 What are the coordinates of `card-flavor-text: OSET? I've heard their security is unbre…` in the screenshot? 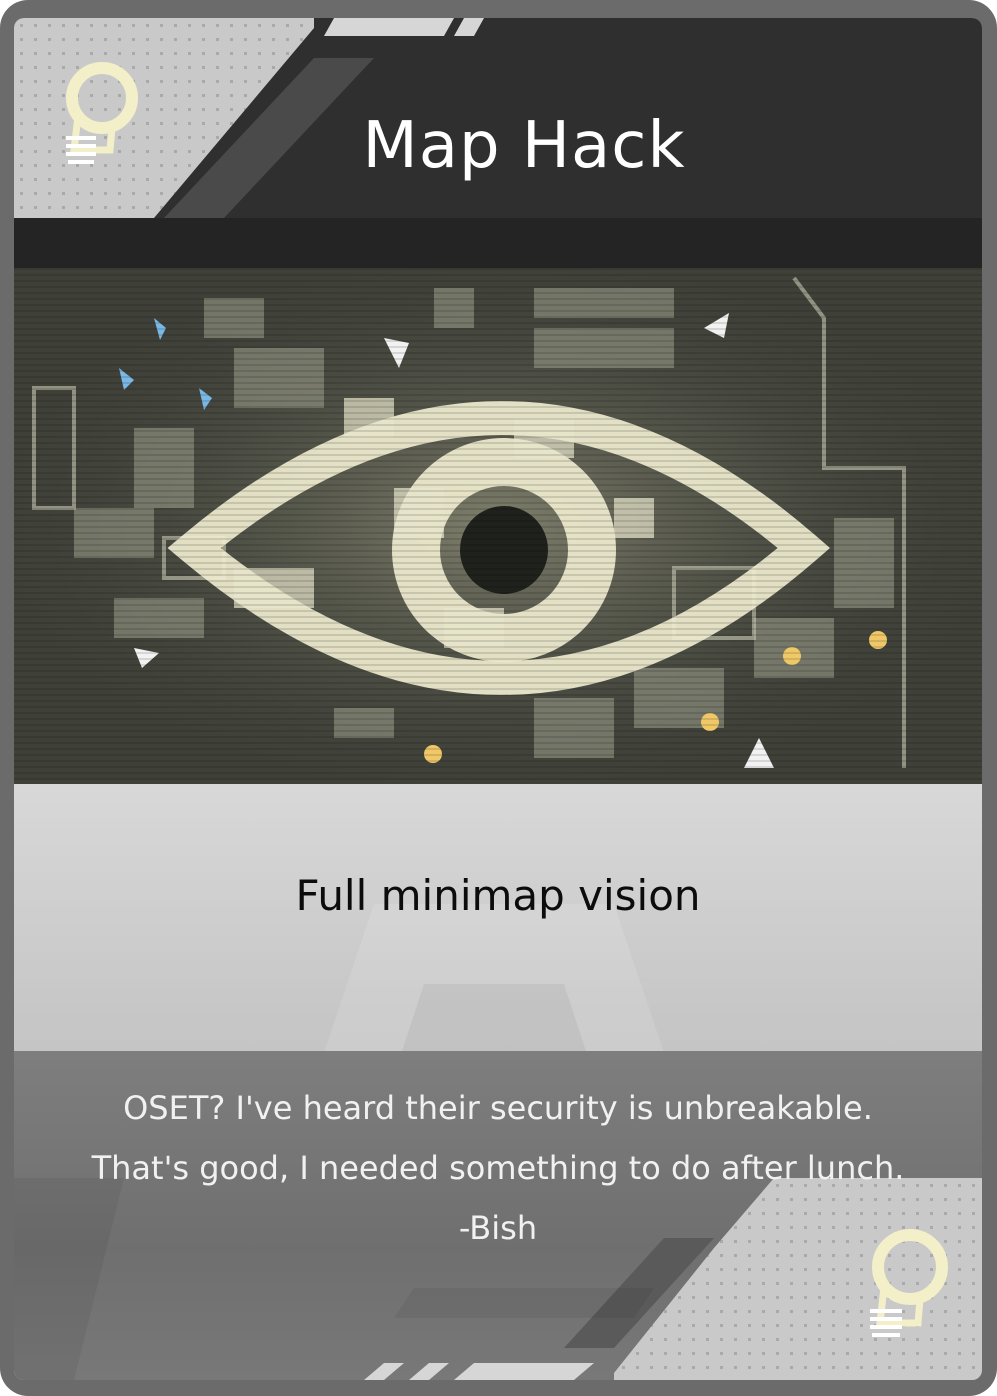 It's located at (498, 1168).